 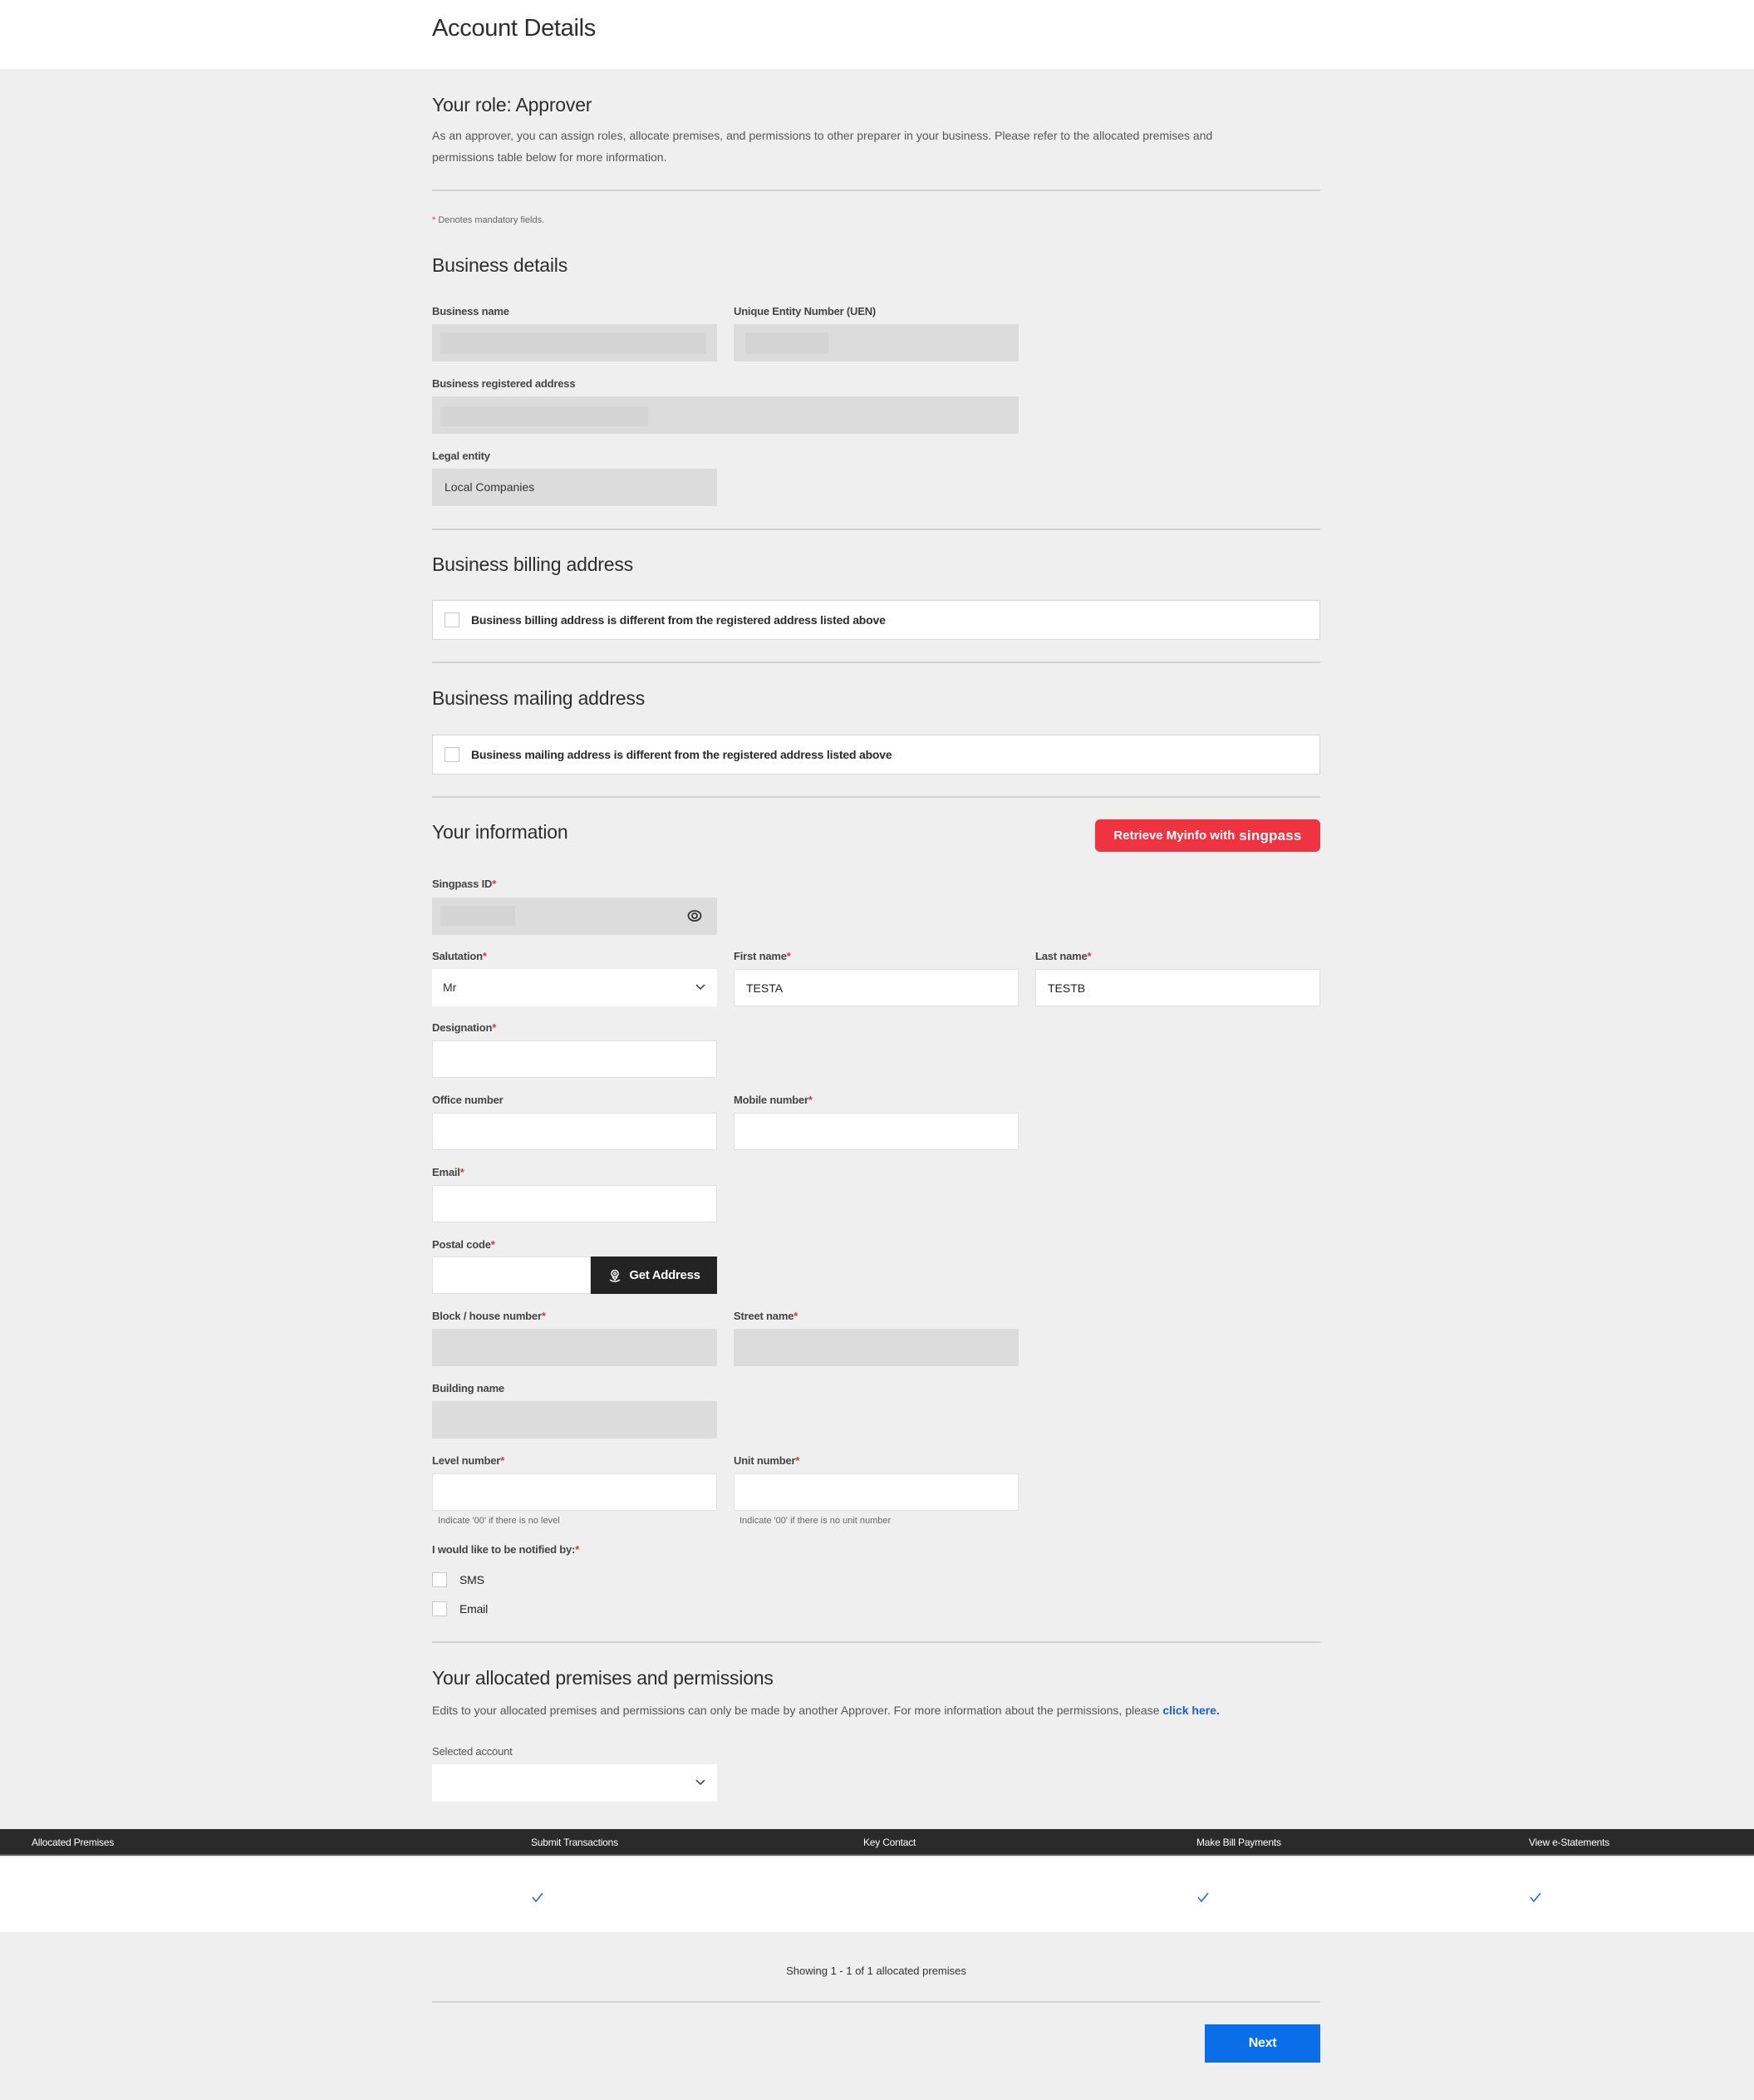 I want to click on email-label-text: Email, so click(x=446, y=1172).